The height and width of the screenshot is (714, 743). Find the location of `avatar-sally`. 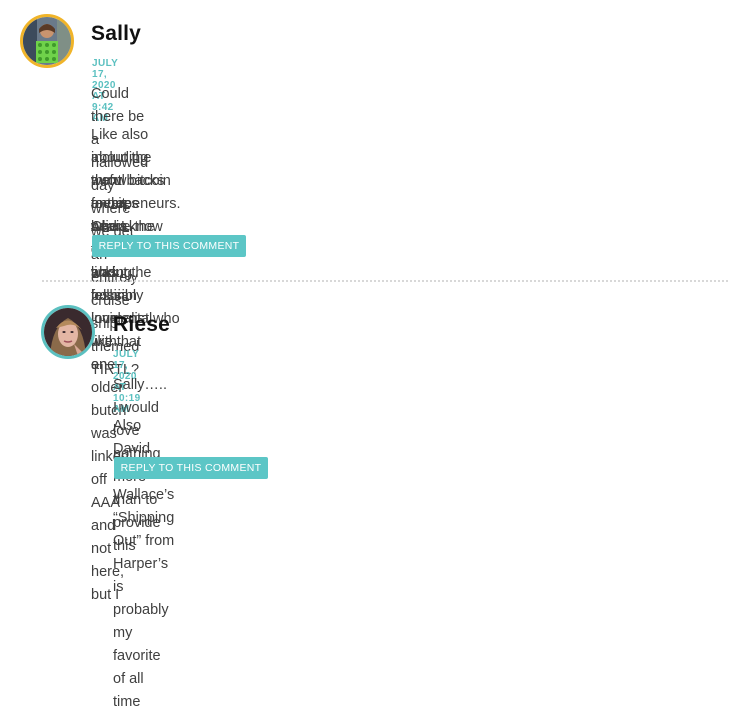

avatar-sally is located at coordinates (47, 41).